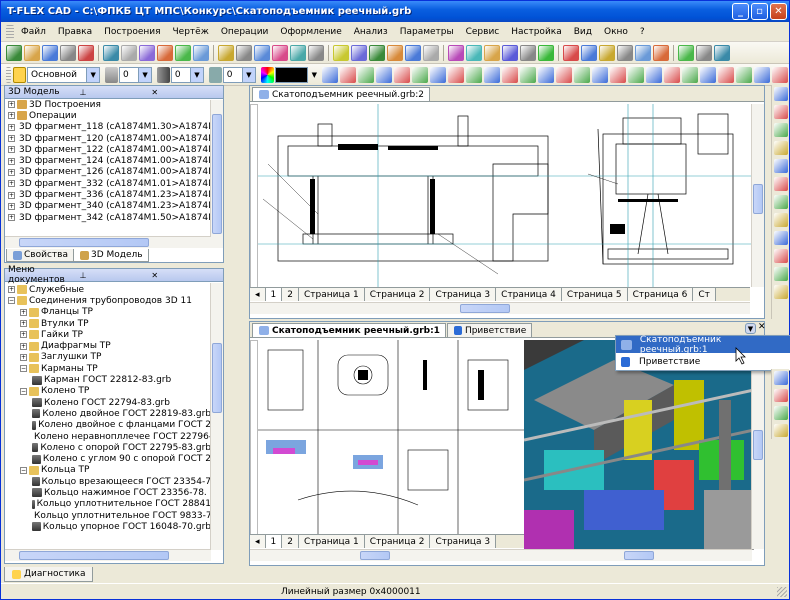 Image resolution: width=790 pixels, height=600 pixels. I want to click on document-tree-item: Кольцо уплотнительное ГОСТ 28841, so click(108, 504).